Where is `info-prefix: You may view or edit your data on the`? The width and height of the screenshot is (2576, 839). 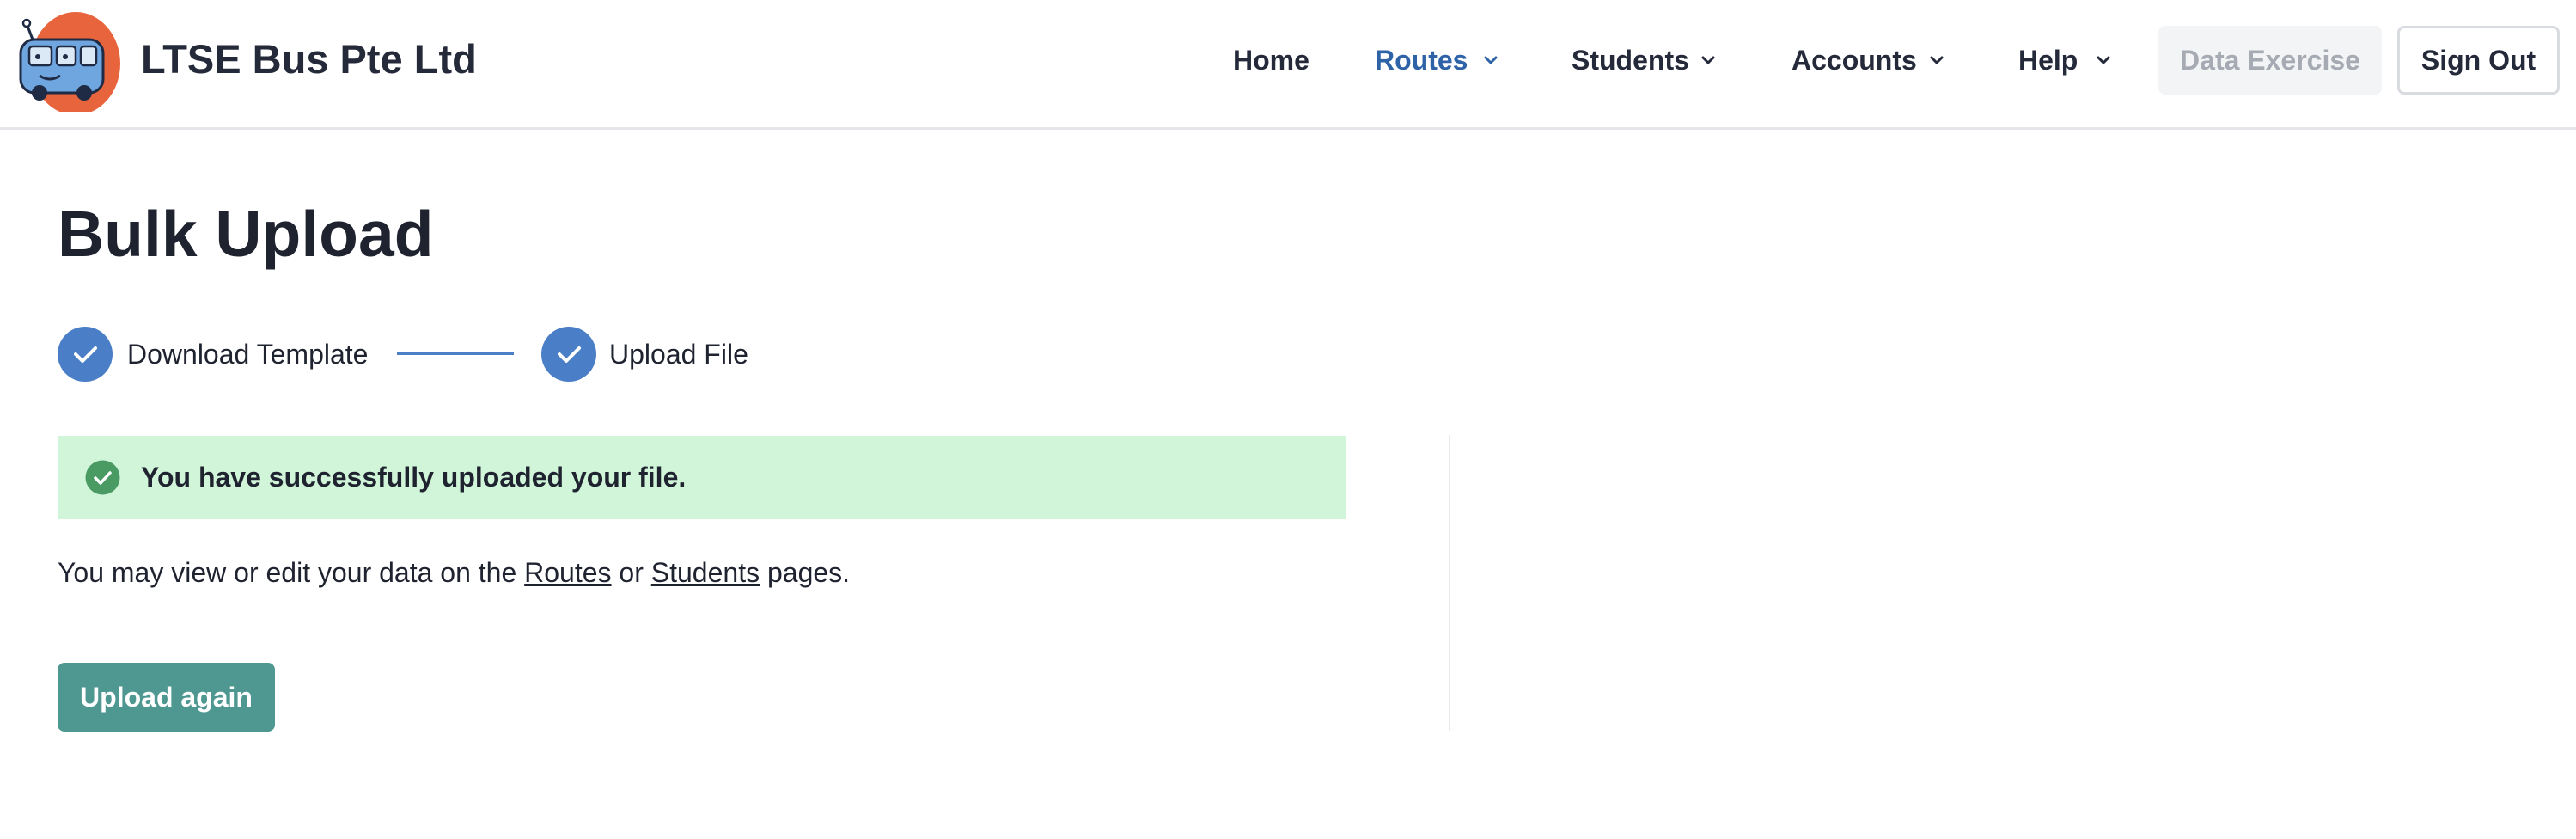
info-prefix: You may view or edit your data on the is located at coordinates (291, 572).